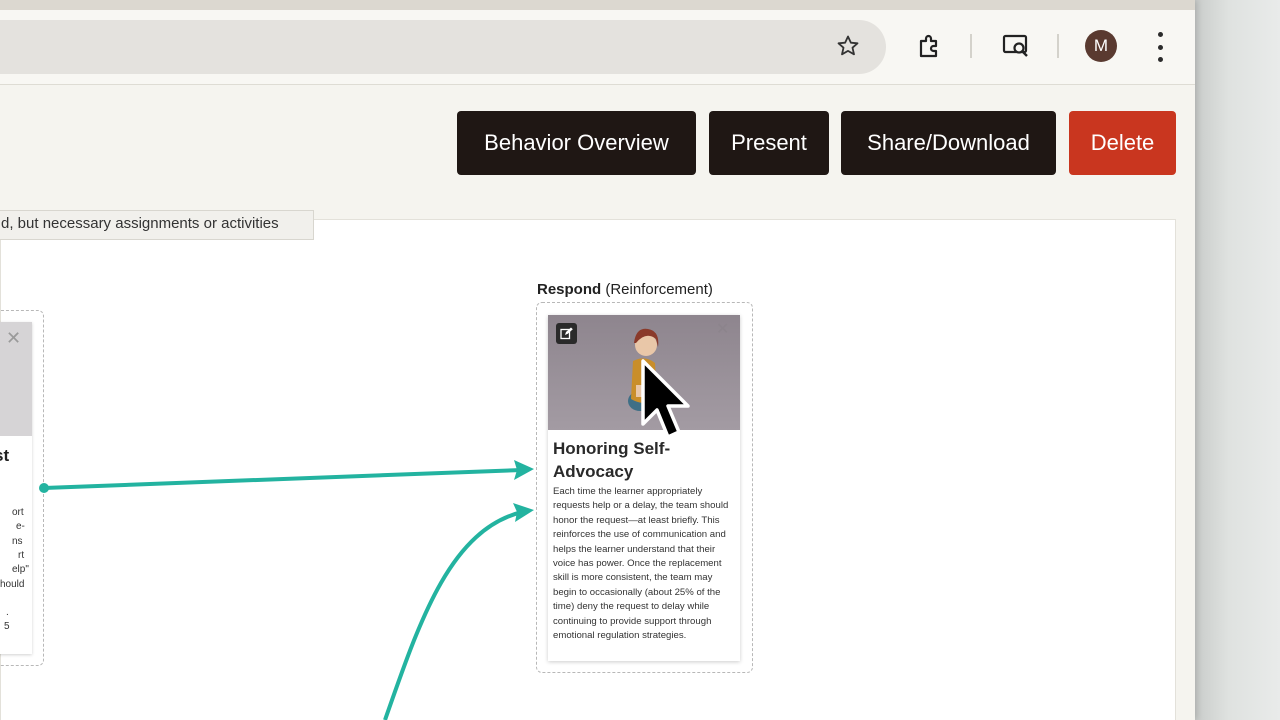 The width and height of the screenshot is (1280, 720). I want to click on connector-arrow-curved, so click(458, 611).